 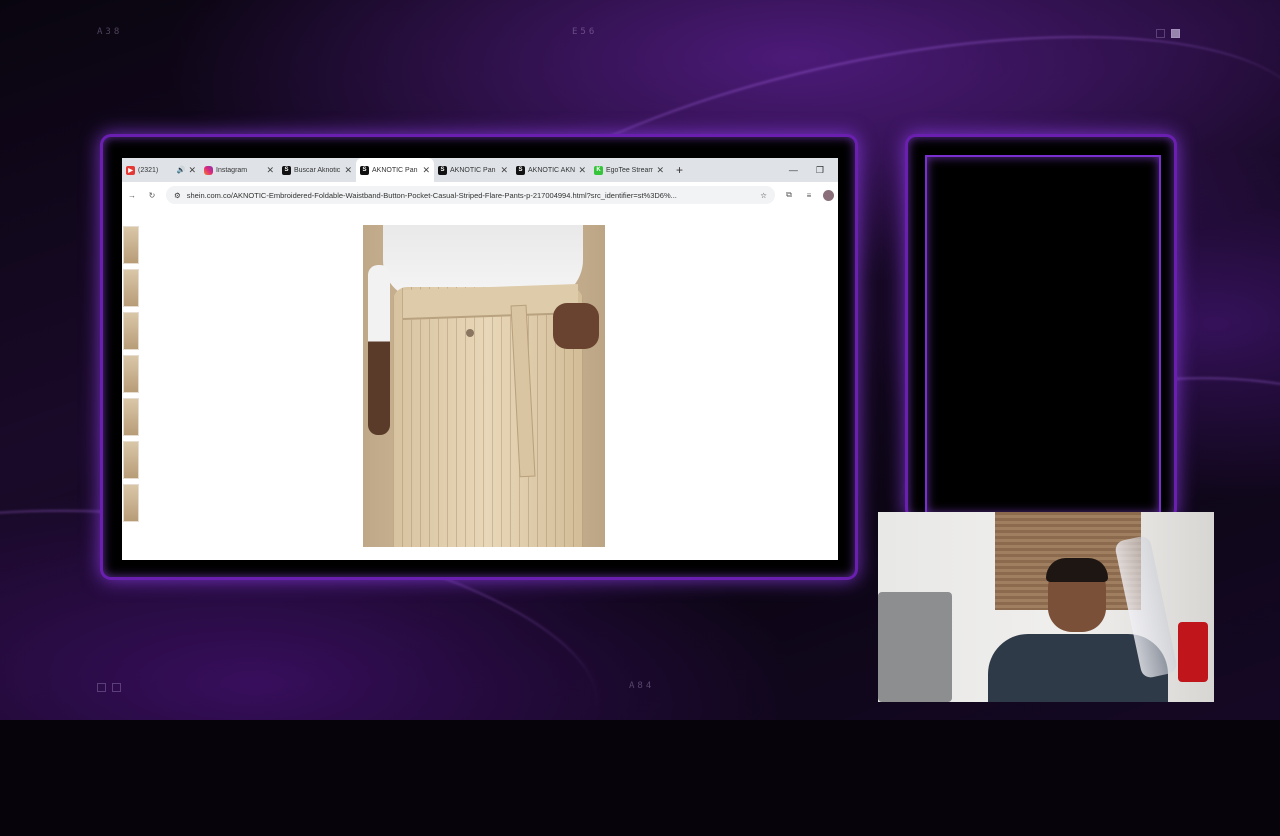 What do you see at coordinates (585, 32) in the screenshot?
I see `hud-label-top-center: E56` at bounding box center [585, 32].